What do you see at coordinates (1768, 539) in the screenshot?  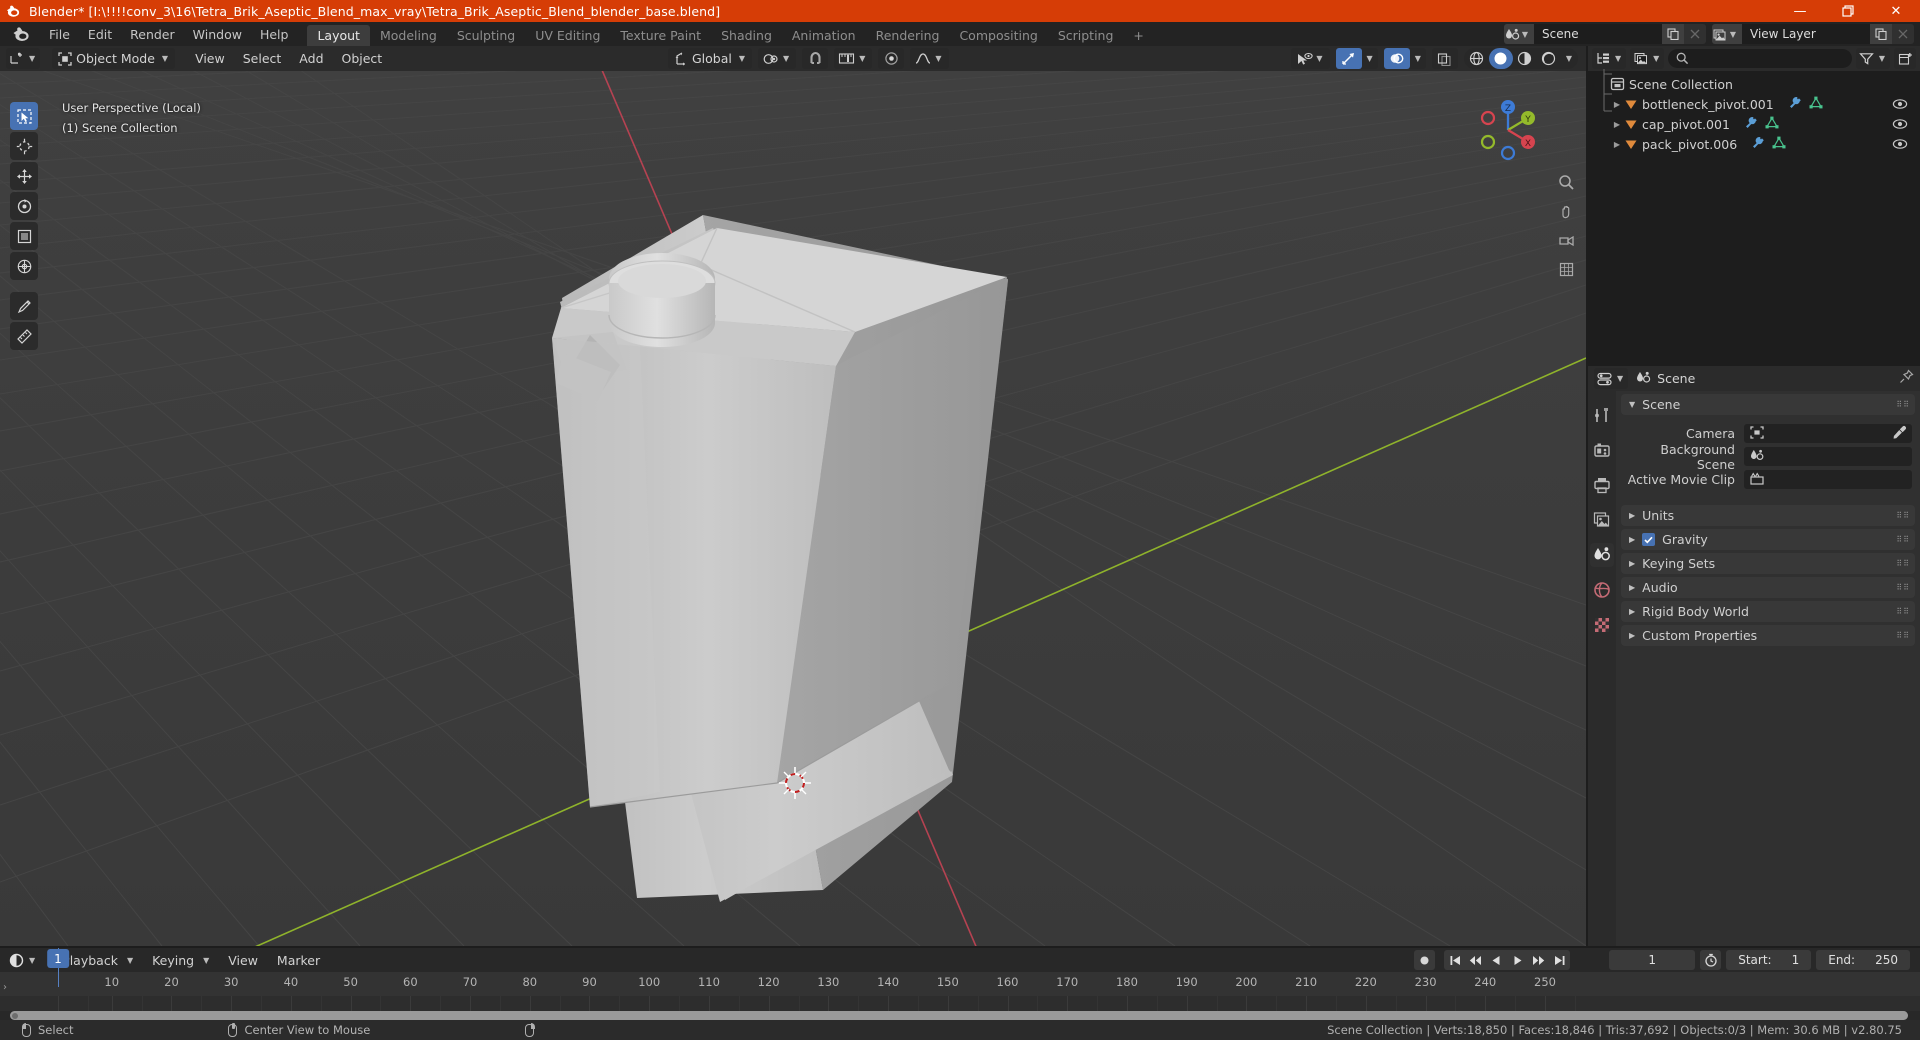 I see `panel-gravity: ▶ Gravity ⠿⠿` at bounding box center [1768, 539].